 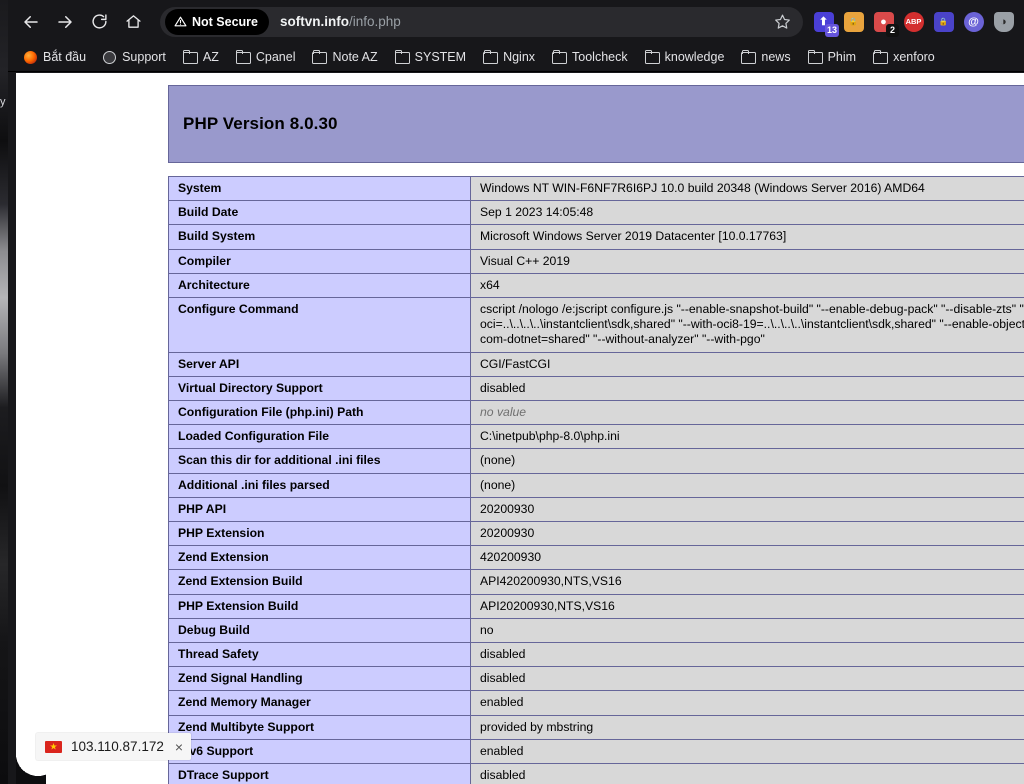 I want to click on email-alias-extension: @, so click(x=973, y=21).